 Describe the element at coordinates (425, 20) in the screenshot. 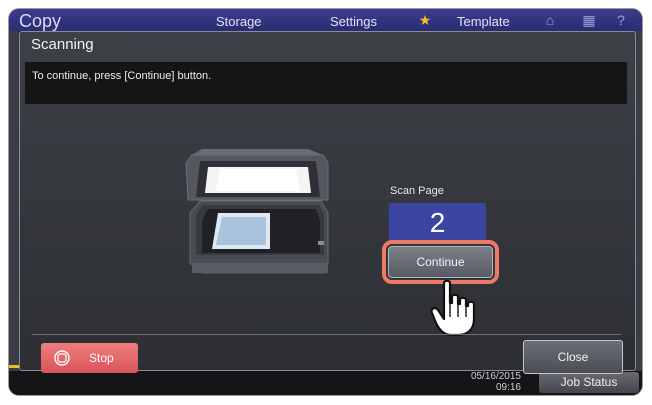

I see `star-icon: ★` at that location.